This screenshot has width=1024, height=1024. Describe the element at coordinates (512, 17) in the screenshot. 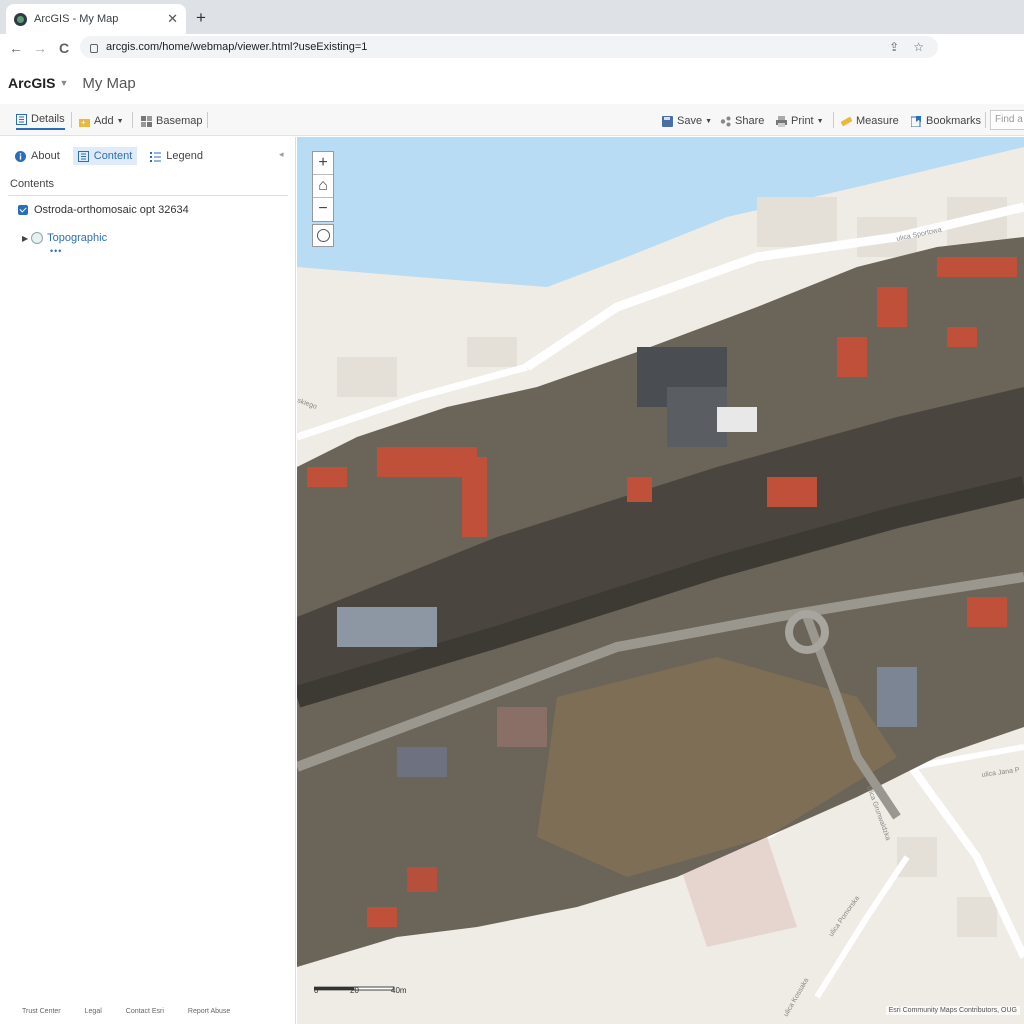

I see `browser-tab-strip: ArcGIS - My Map ✕ +` at that location.